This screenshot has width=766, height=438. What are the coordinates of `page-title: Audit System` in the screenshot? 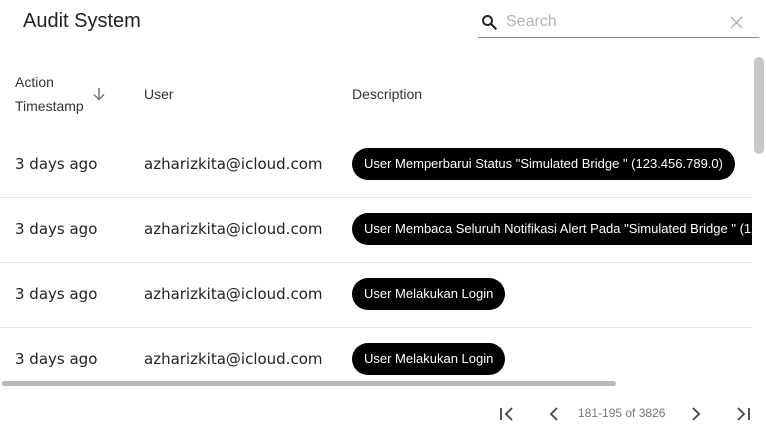 It's located at (82, 21).